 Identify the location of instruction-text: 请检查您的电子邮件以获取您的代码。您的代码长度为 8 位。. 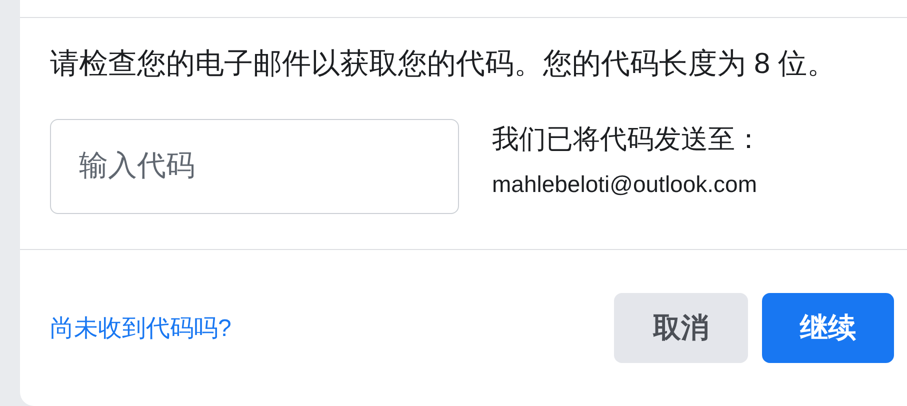
(444, 64).